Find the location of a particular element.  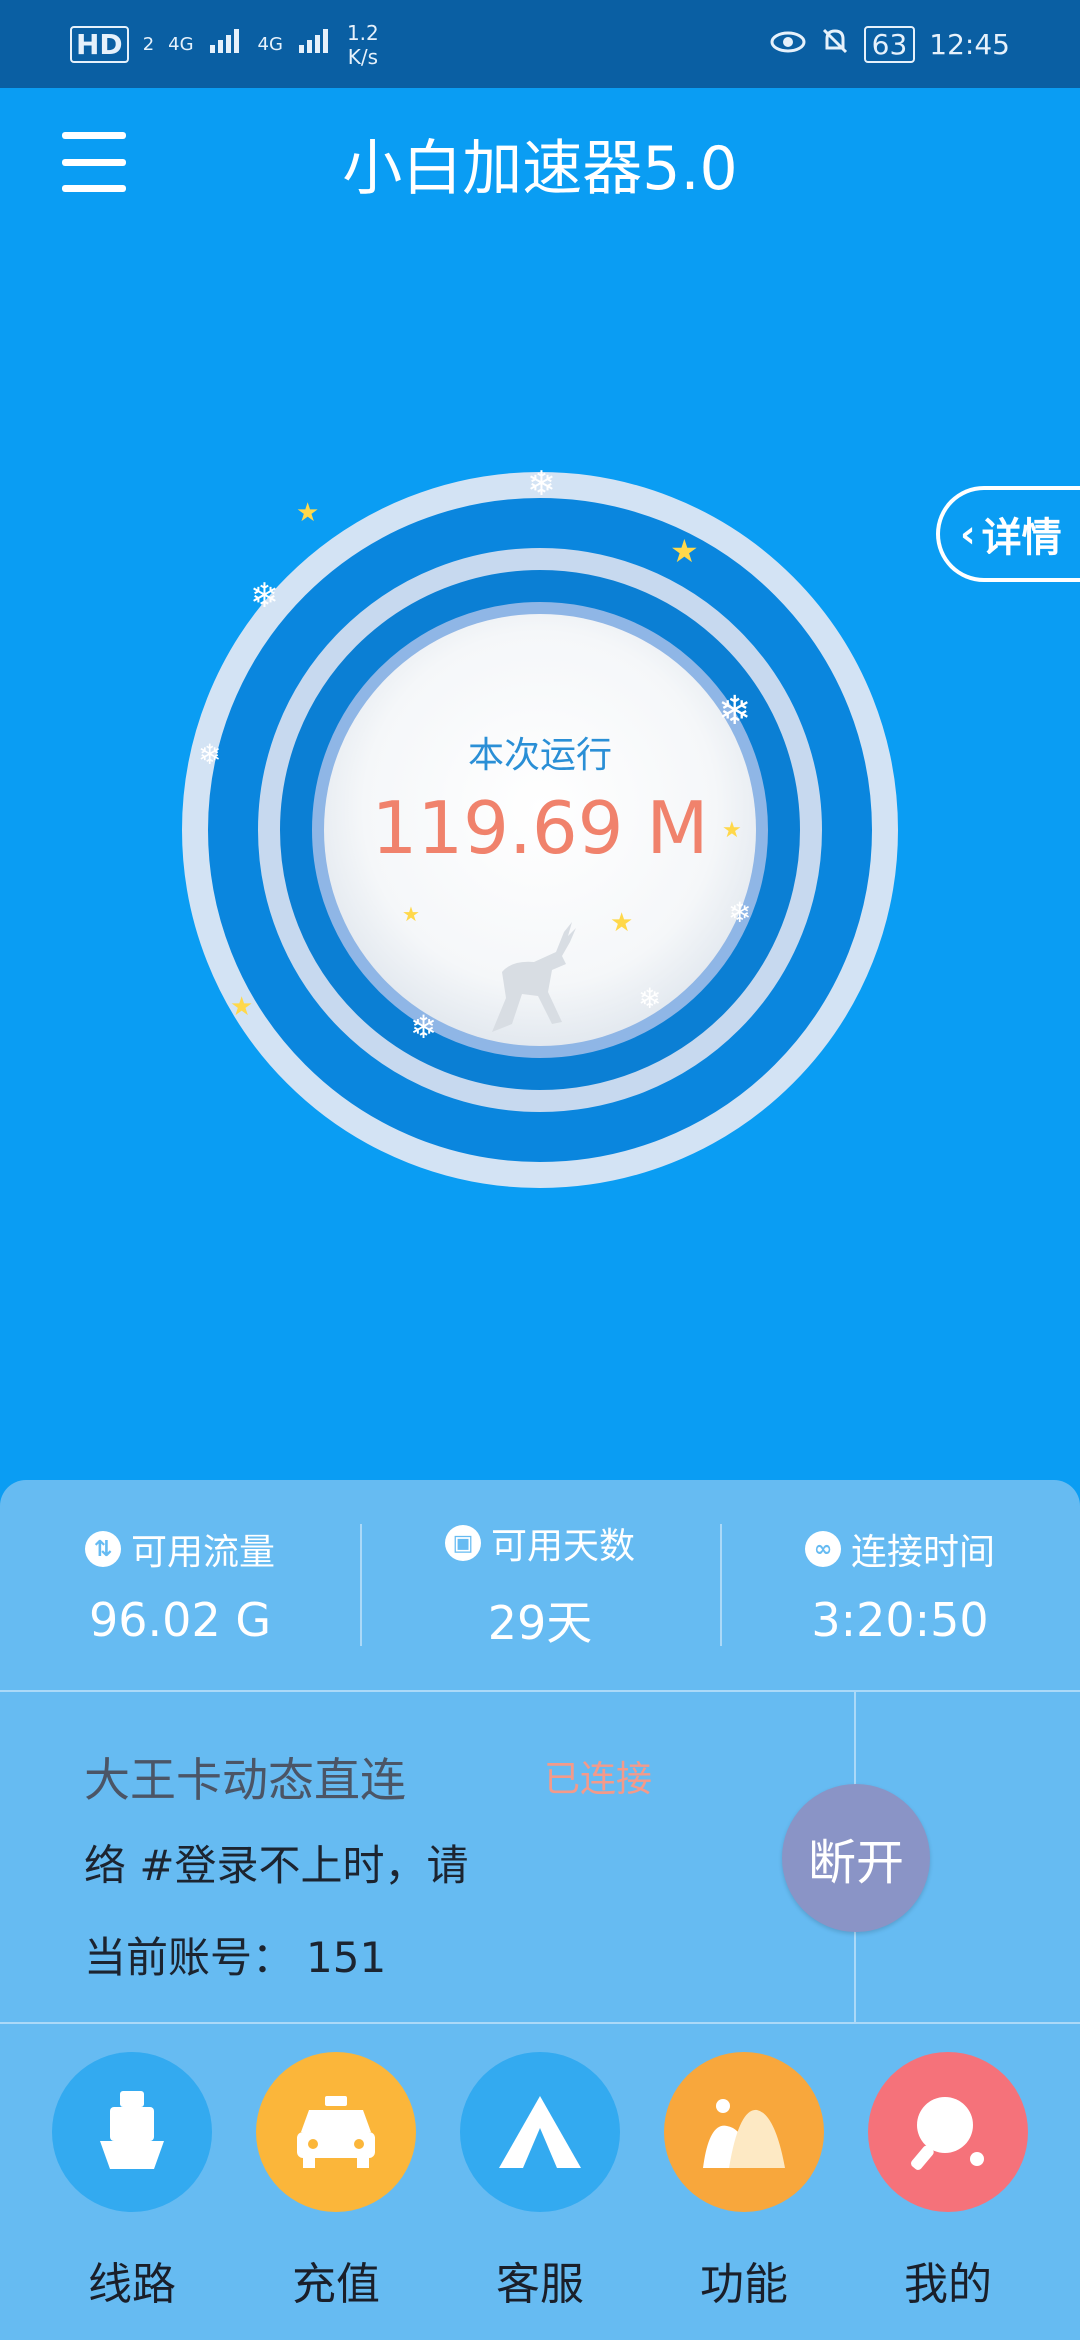

stat-days: ▣ 可用天数 29天 is located at coordinates (540, 1585).